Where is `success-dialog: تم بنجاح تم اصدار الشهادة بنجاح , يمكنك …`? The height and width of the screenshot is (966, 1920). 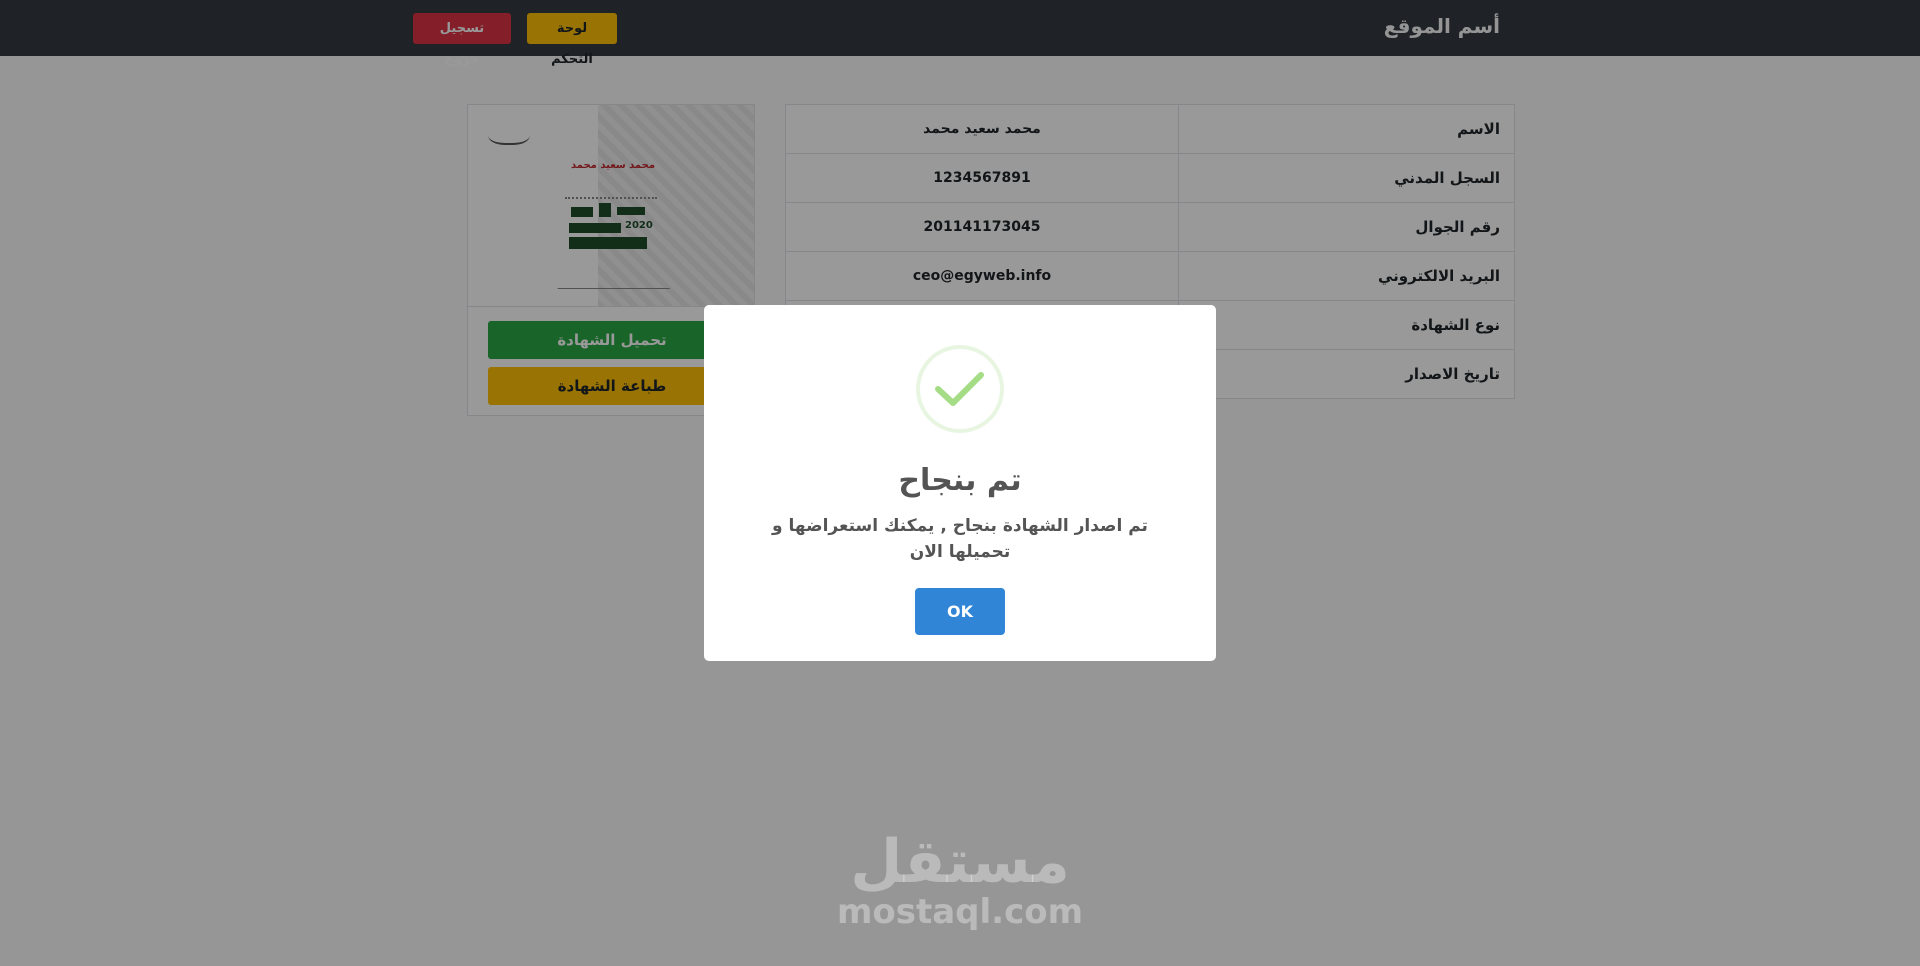 success-dialog: تم بنجاح تم اصدار الشهادة بنجاح , يمكنك … is located at coordinates (960, 483).